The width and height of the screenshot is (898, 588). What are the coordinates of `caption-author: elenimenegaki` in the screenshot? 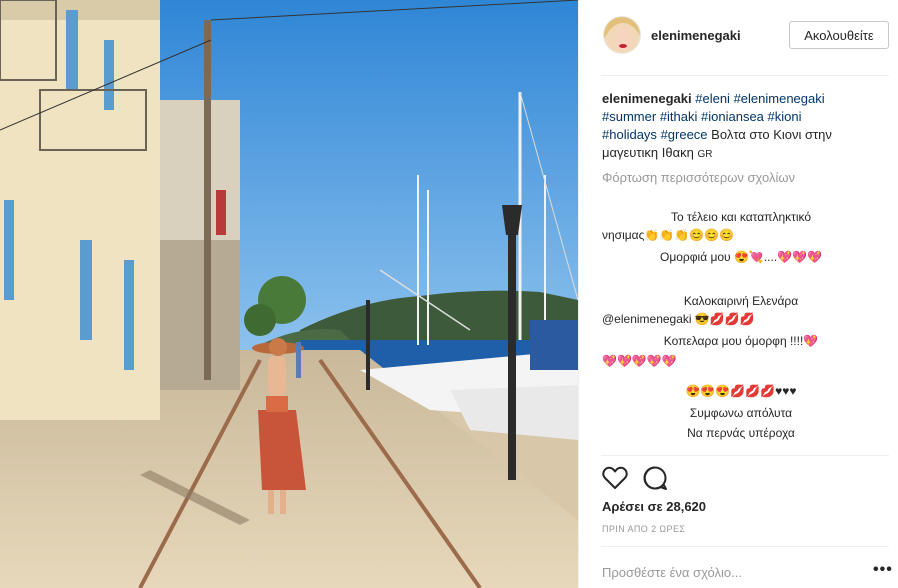 It's located at (647, 98).